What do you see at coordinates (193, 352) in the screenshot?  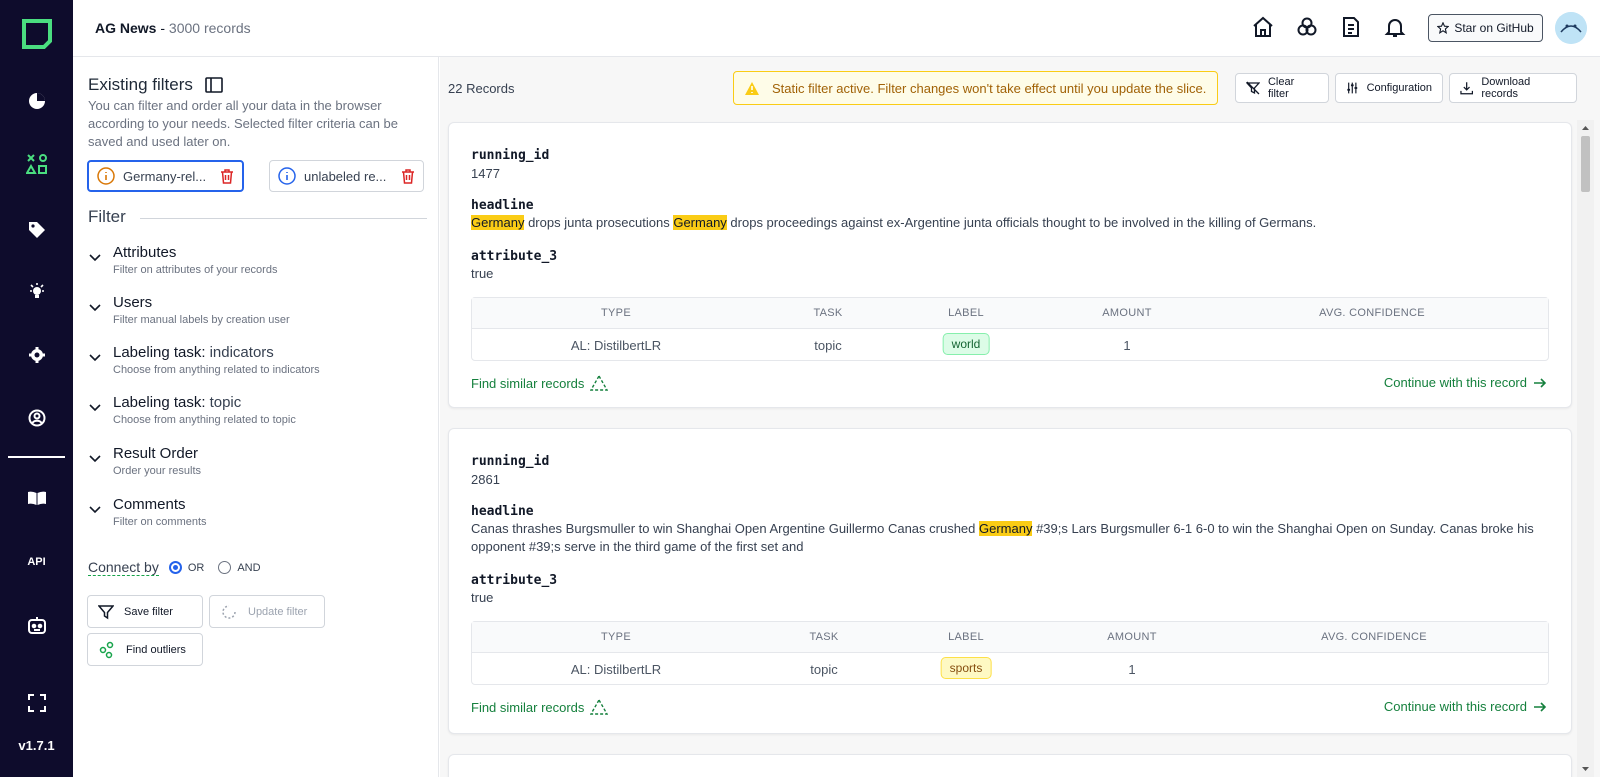 I see `filter-group-title: Labeling task: indicators` at bounding box center [193, 352].